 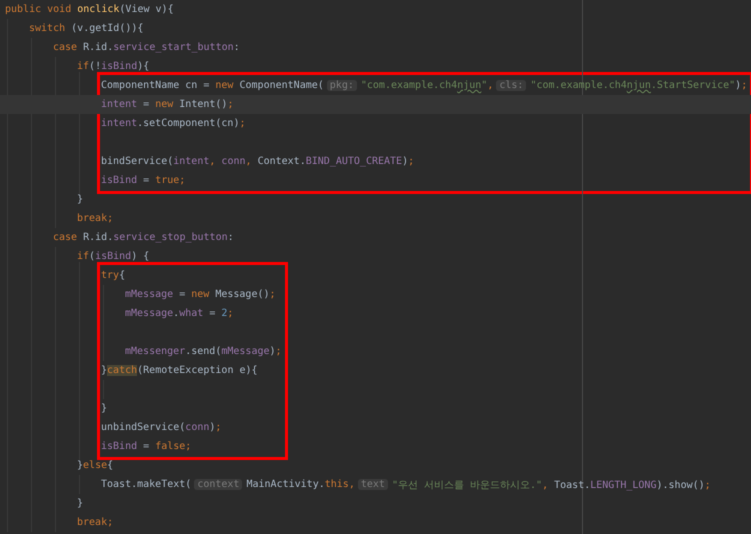 What do you see at coordinates (173, 123) in the screenshot?
I see `code-text: intent.setComponent(cn);` at bounding box center [173, 123].